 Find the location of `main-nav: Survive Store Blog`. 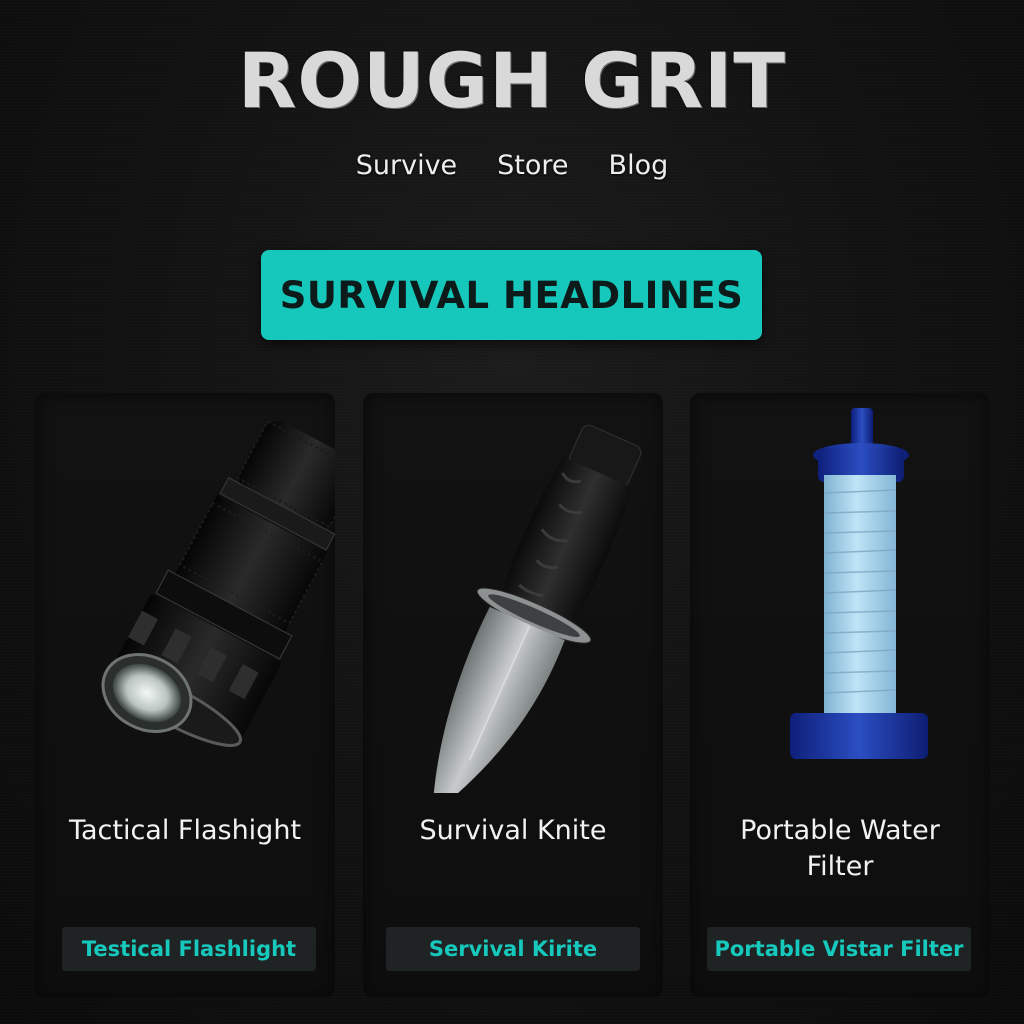

main-nav: Survive Store Blog is located at coordinates (512, 165).